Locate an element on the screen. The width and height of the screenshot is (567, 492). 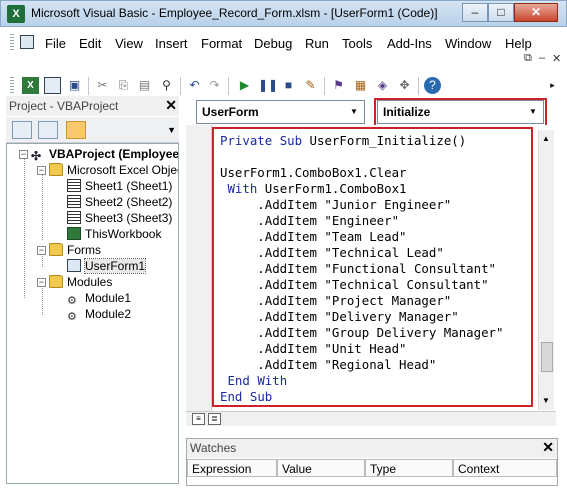
menu-view: View is located at coordinates (129, 43).